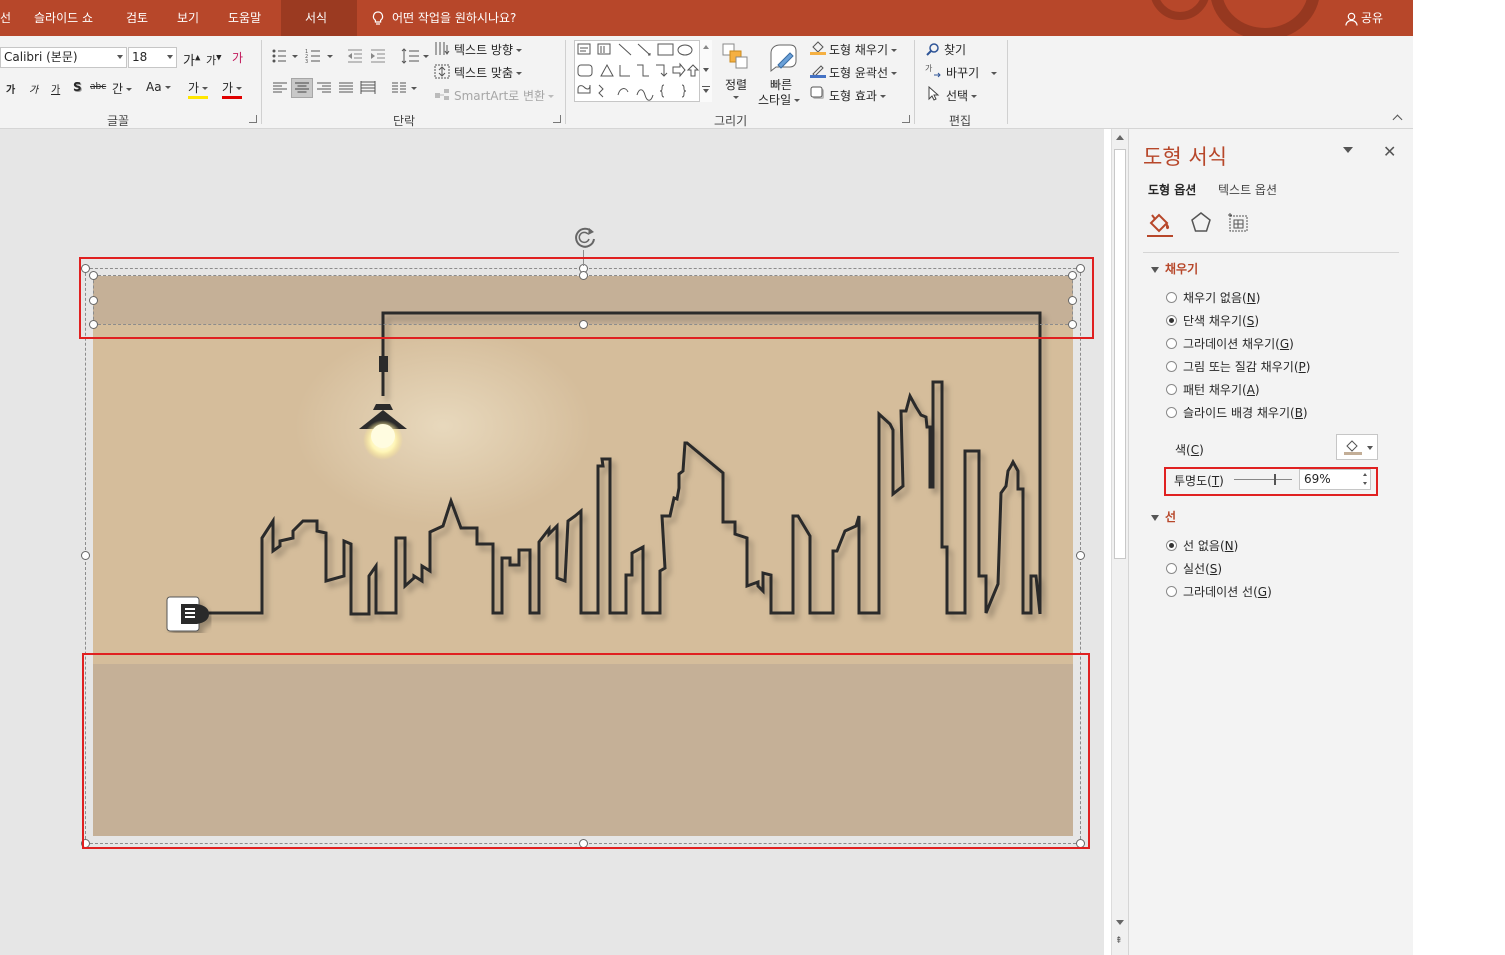 The height and width of the screenshot is (955, 1505). Describe the element at coordinates (1275, 479) in the screenshot. I see `transparency-slider-thumb` at that location.